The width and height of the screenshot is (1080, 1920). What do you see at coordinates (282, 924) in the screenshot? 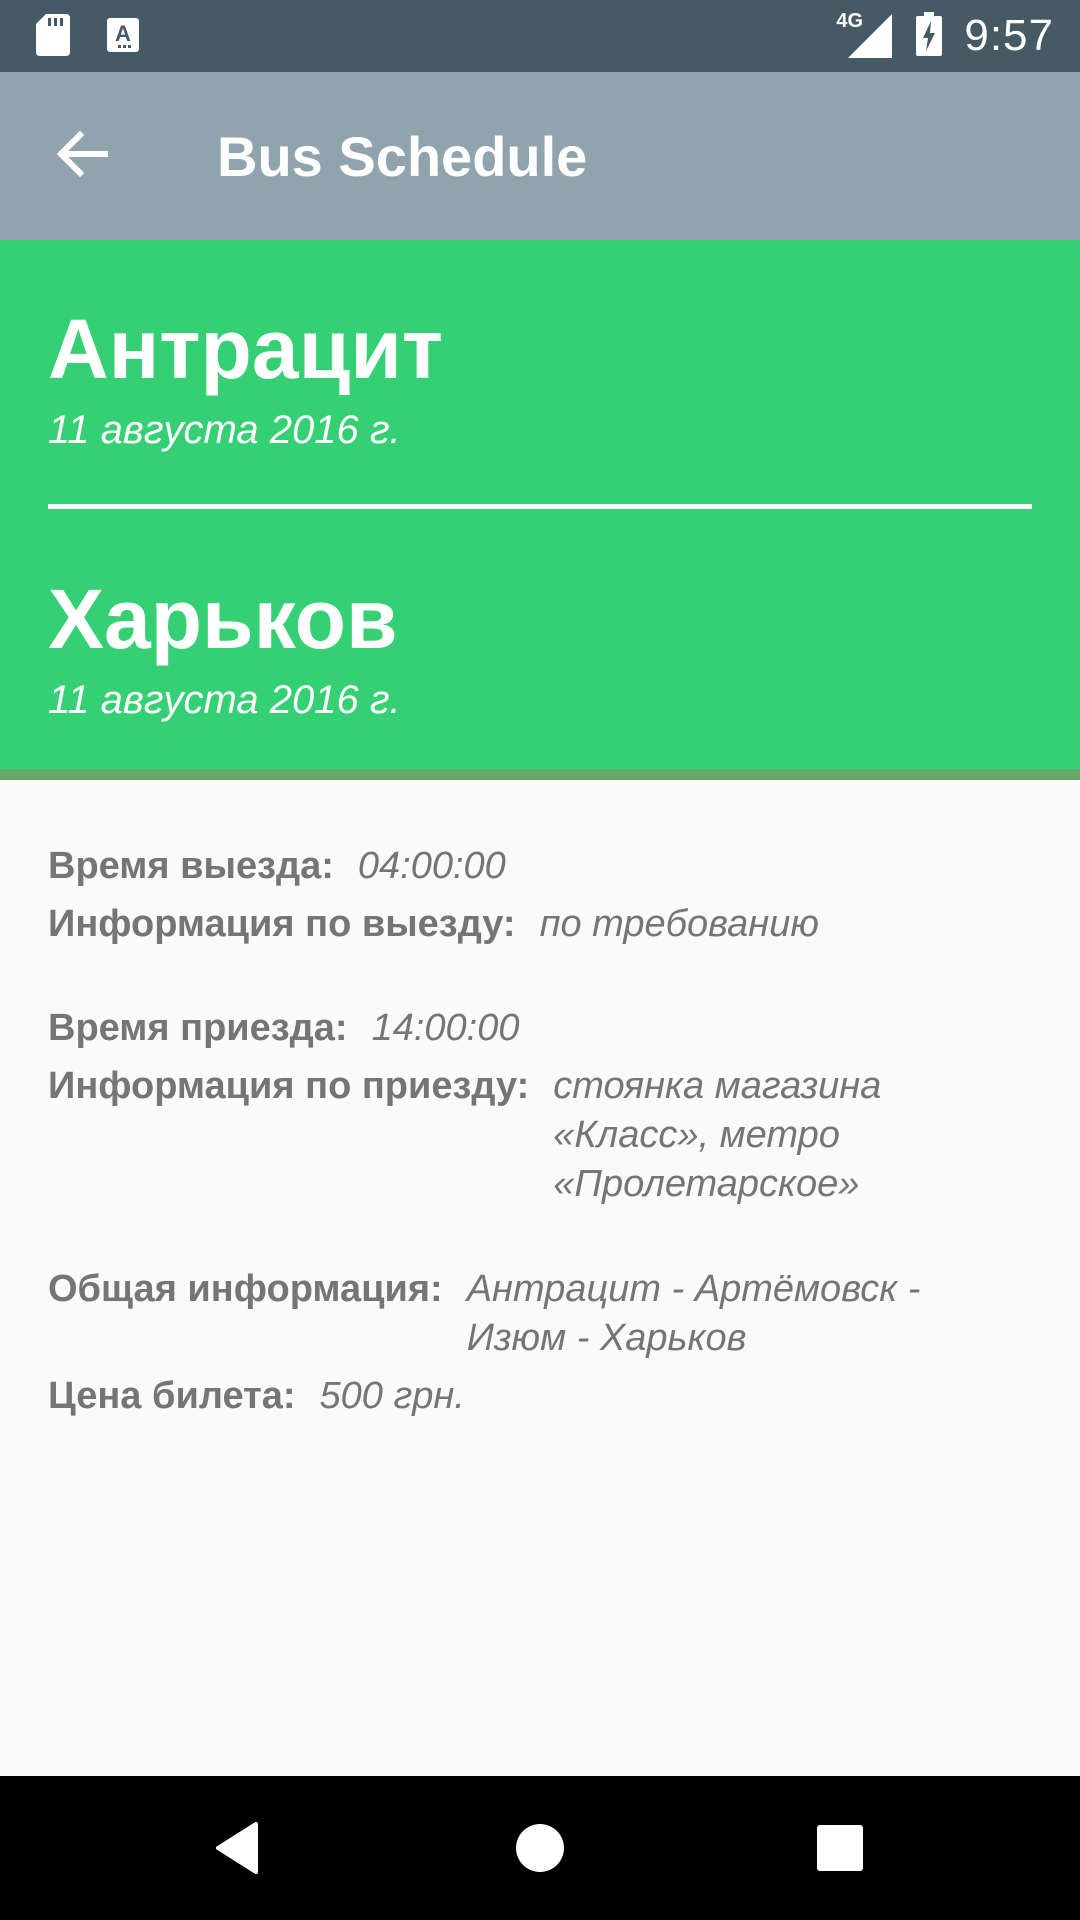
I see `departure-info-label: Информация по выезду:` at bounding box center [282, 924].